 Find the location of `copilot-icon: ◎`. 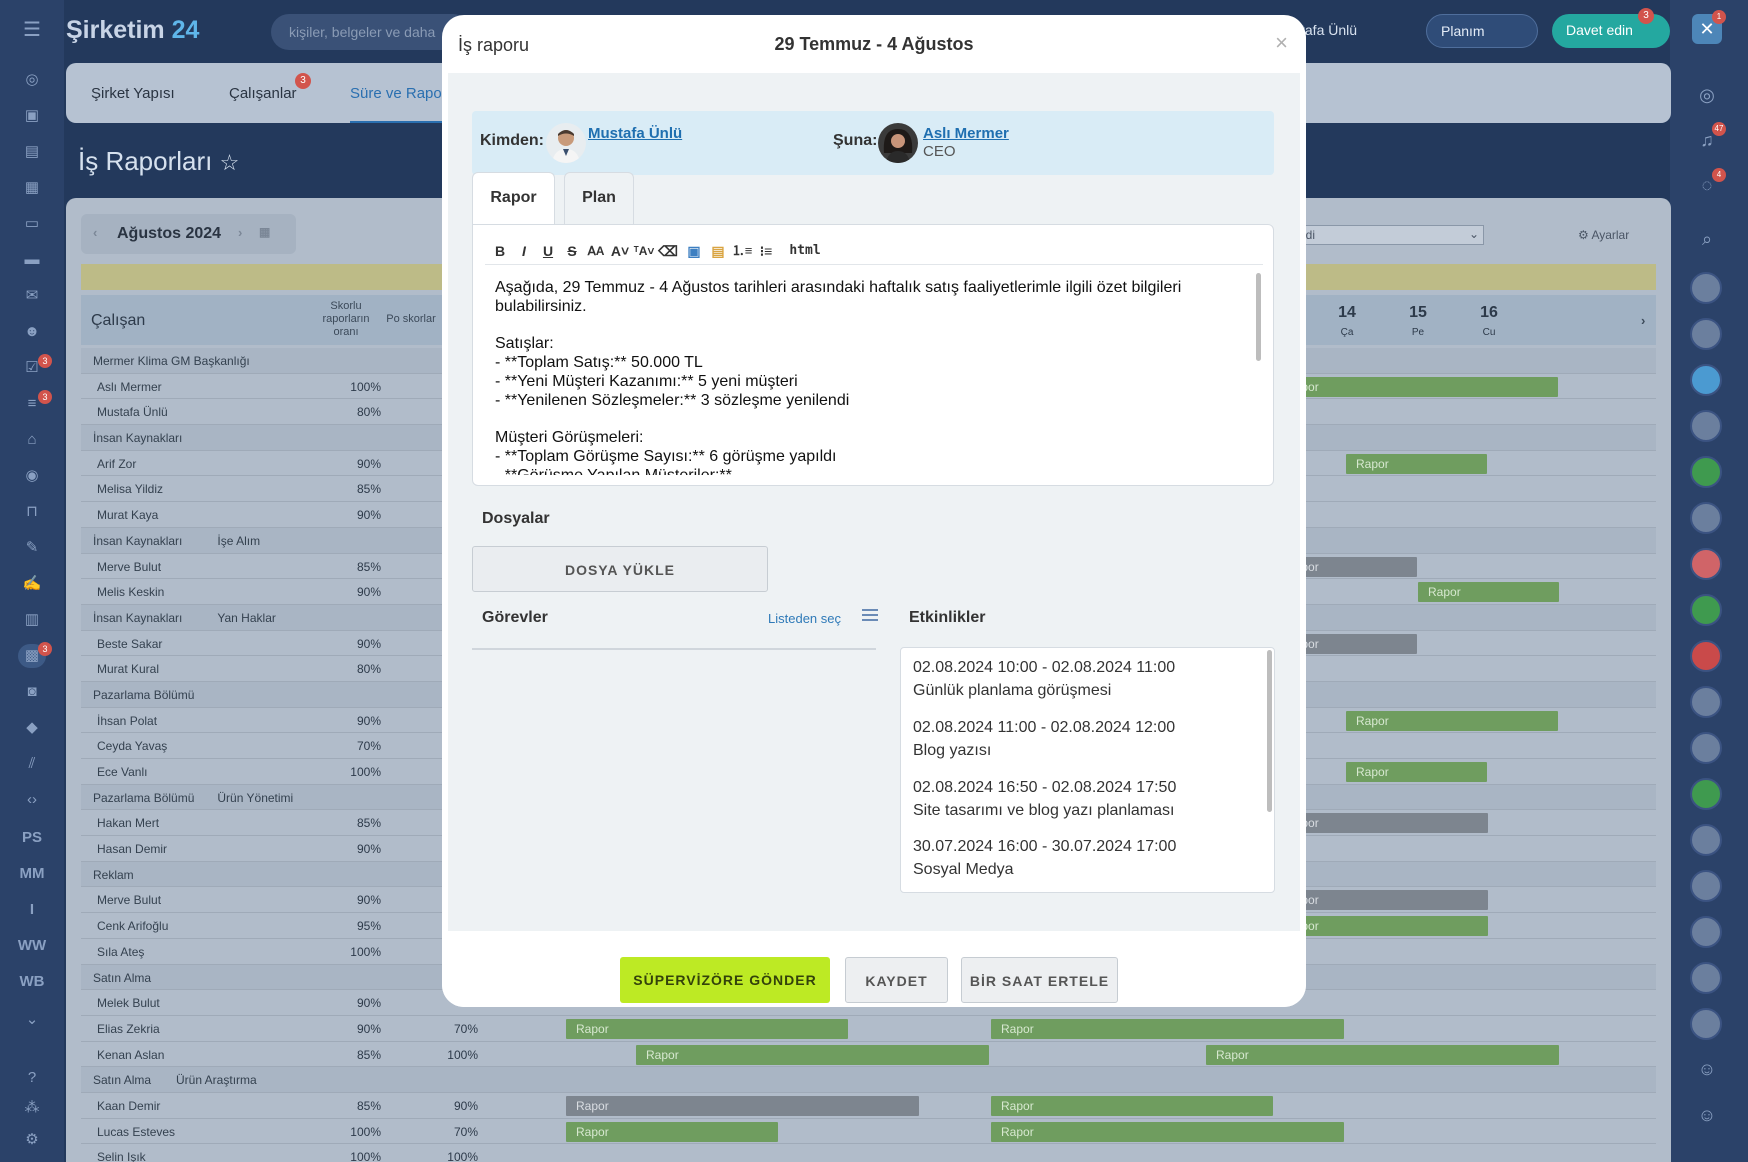

copilot-icon: ◎ is located at coordinates (1707, 95).